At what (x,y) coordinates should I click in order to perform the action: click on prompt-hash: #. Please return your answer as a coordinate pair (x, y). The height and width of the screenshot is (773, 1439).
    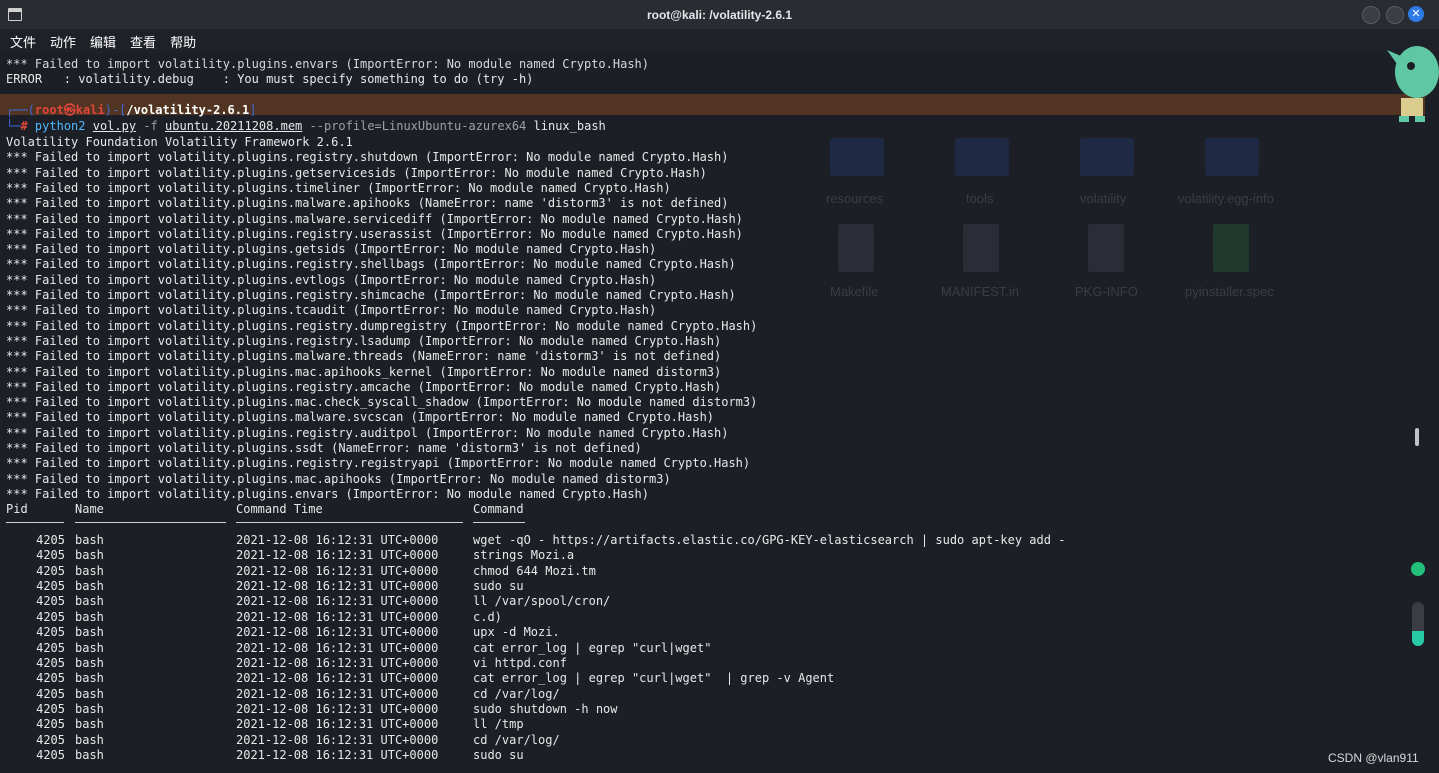
    Looking at the image, I should click on (24, 126).